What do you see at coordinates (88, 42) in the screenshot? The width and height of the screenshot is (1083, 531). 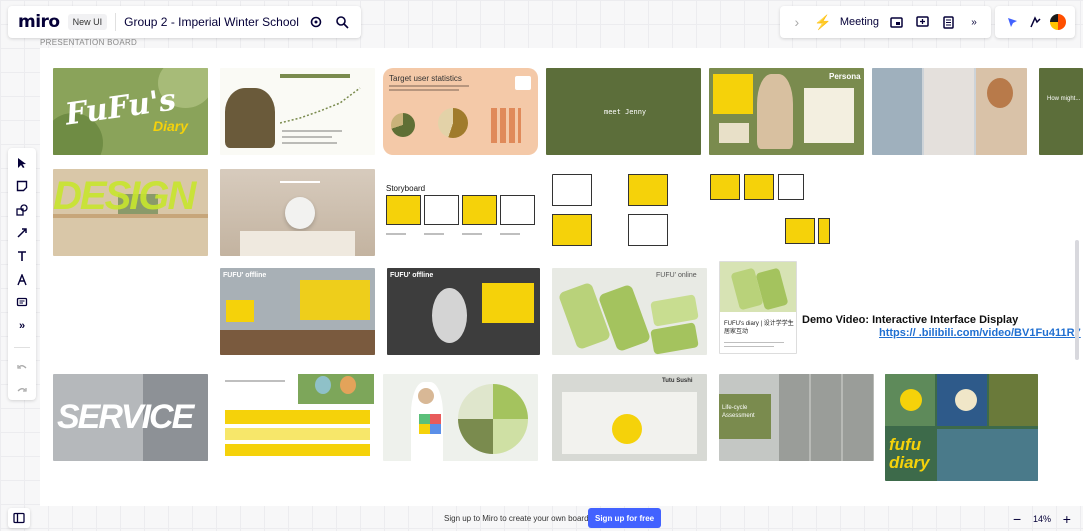 I see `frame-title: PRESENTATION BOARD` at bounding box center [88, 42].